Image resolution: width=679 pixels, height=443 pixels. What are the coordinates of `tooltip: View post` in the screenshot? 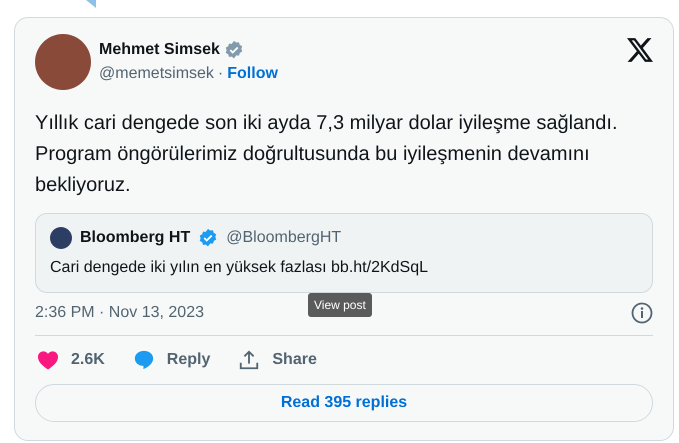 It's located at (340, 305).